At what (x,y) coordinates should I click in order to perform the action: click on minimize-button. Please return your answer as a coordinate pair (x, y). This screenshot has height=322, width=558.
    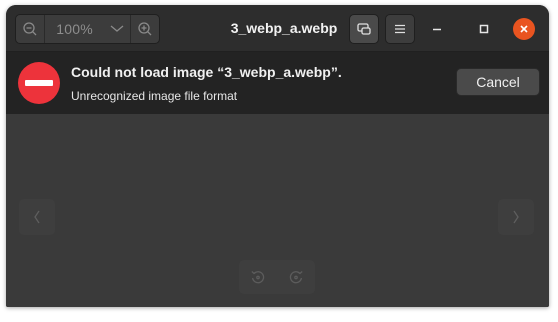
    Looking at the image, I should click on (437, 29).